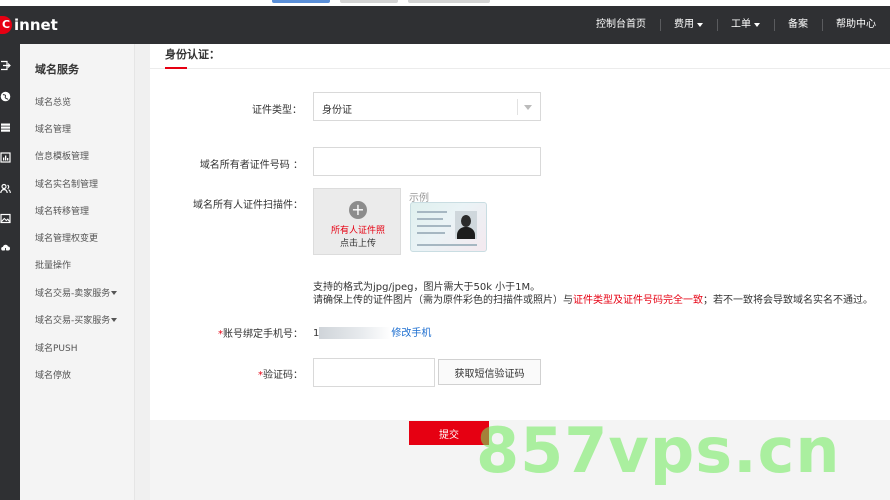  I want to click on card-head, so click(466, 221).